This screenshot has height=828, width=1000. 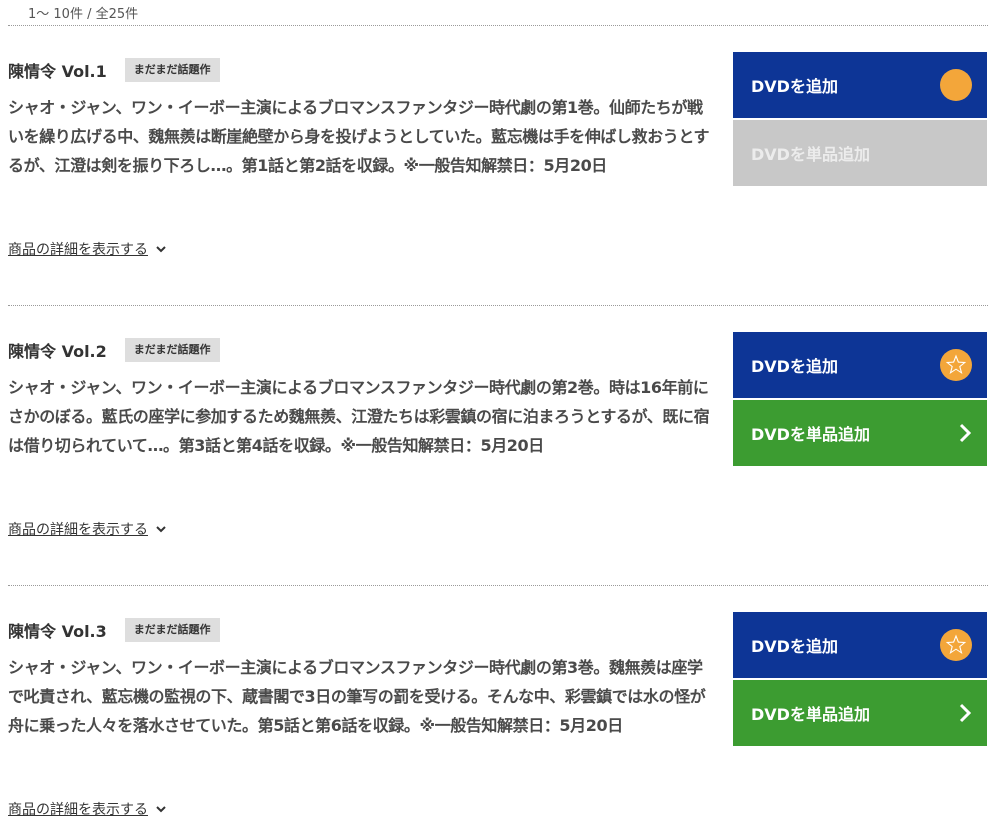 What do you see at coordinates (114, 70) in the screenshot?
I see `item-title-row: 陳情令 Vol.1 まだまだ話題作` at bounding box center [114, 70].